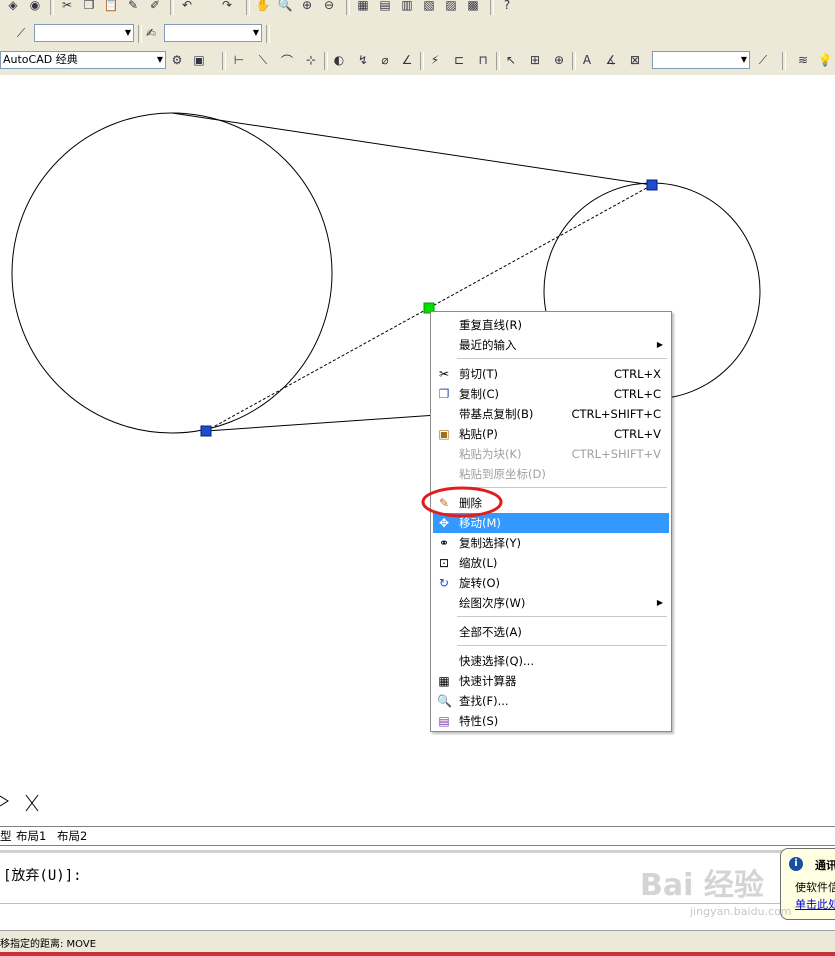 This screenshot has height=956, width=835. I want to click on menu-item-paste: ▣ 粘贴(P) CTRL+V, so click(551, 434).